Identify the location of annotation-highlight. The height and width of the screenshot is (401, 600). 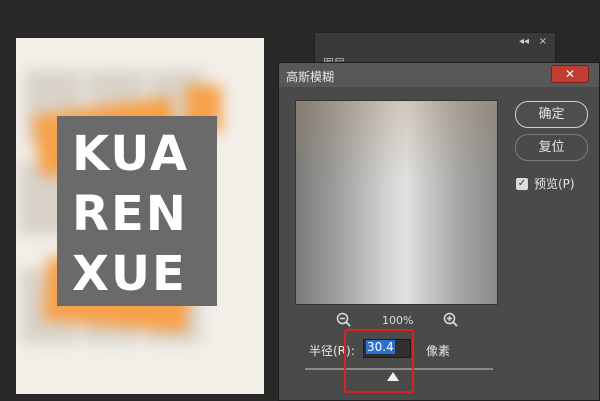
(379, 361).